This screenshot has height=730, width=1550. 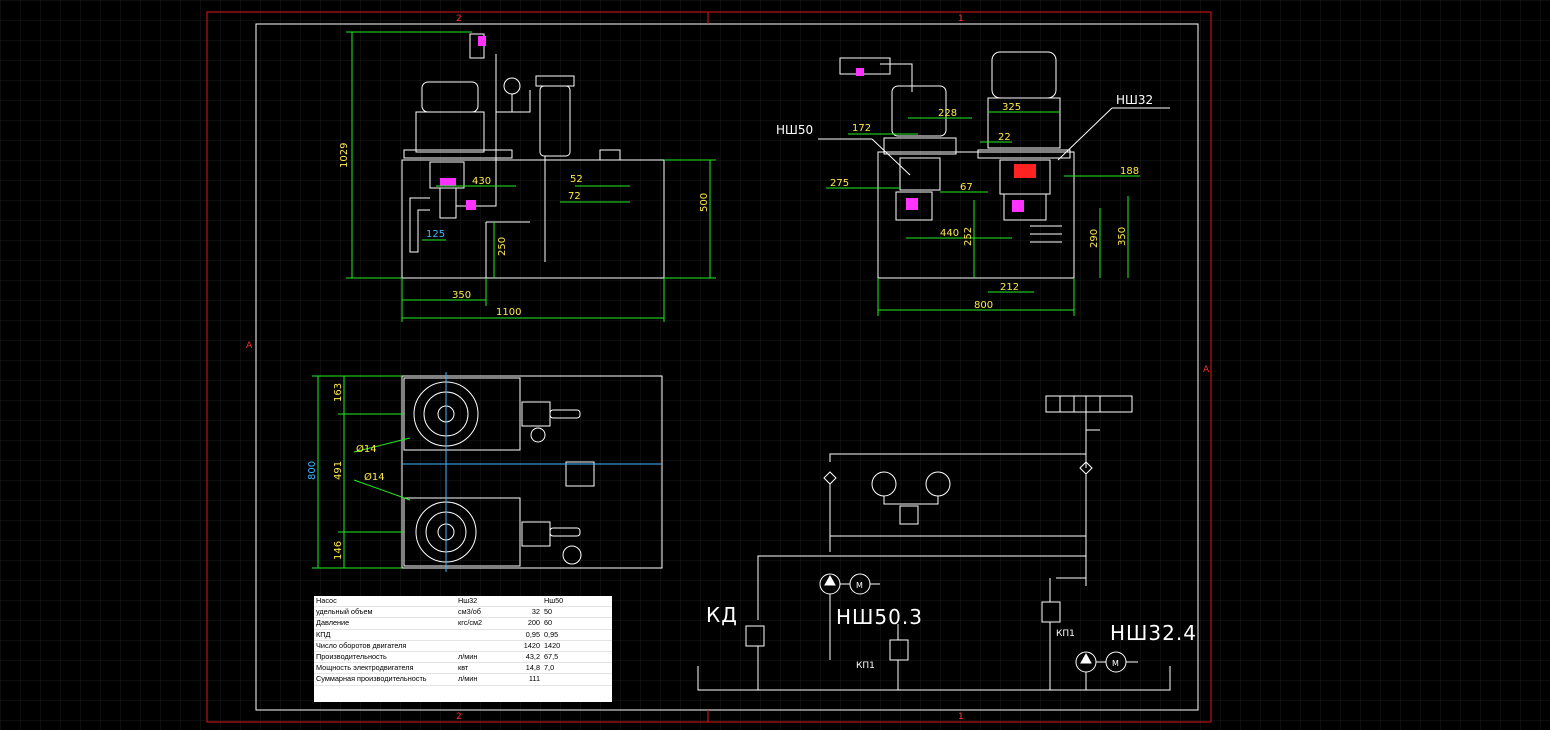 What do you see at coordinates (461, 295) in the screenshot?
I see `dim-front-350: 350` at bounding box center [461, 295].